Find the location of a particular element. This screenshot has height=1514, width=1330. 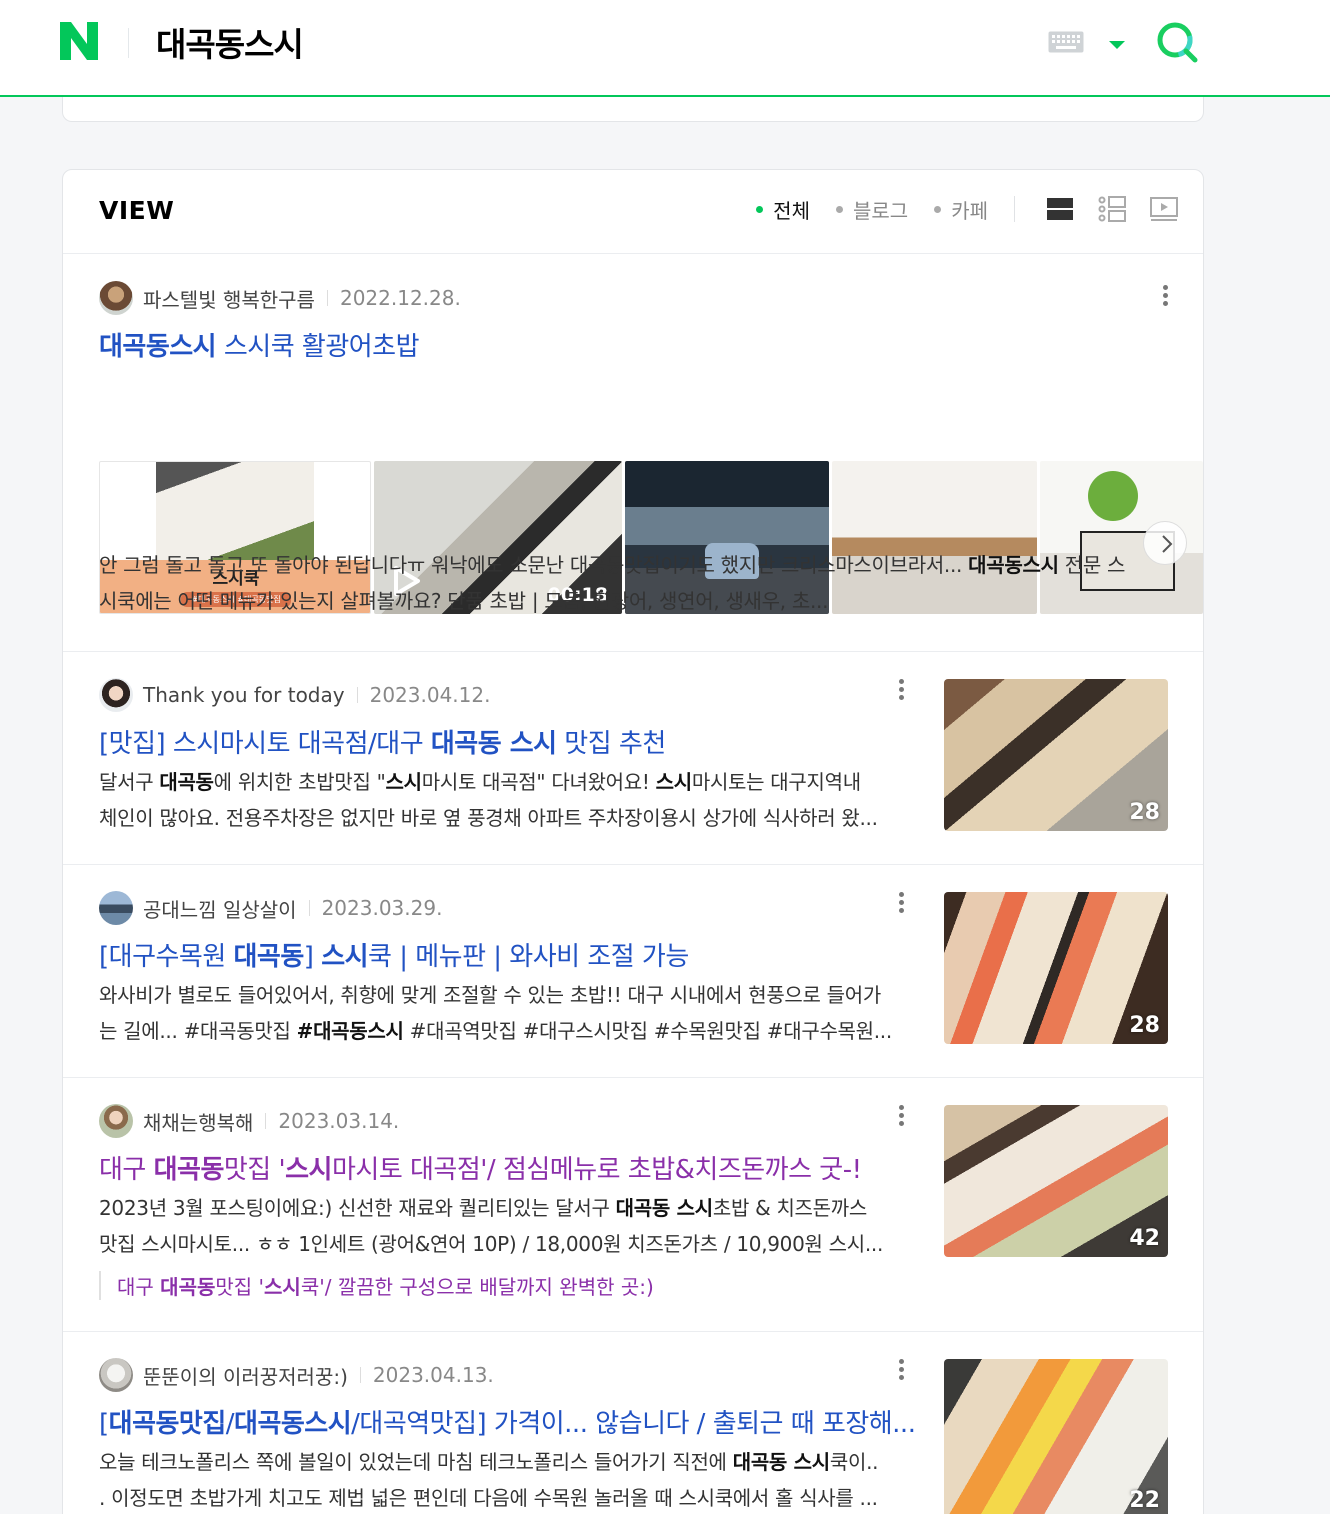

list-layout-icon is located at coordinates (1060, 209).